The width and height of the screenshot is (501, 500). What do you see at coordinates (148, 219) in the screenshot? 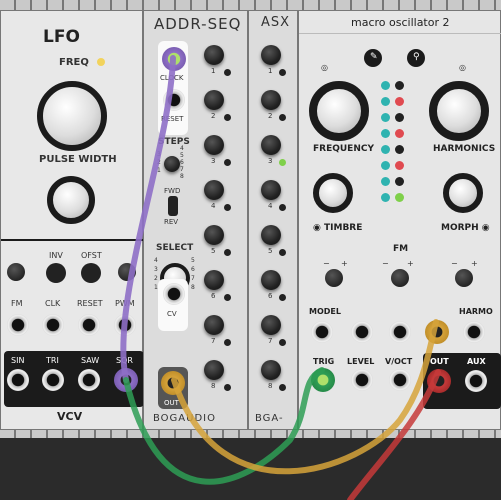
I see `purple-cable` at bounding box center [148, 219].